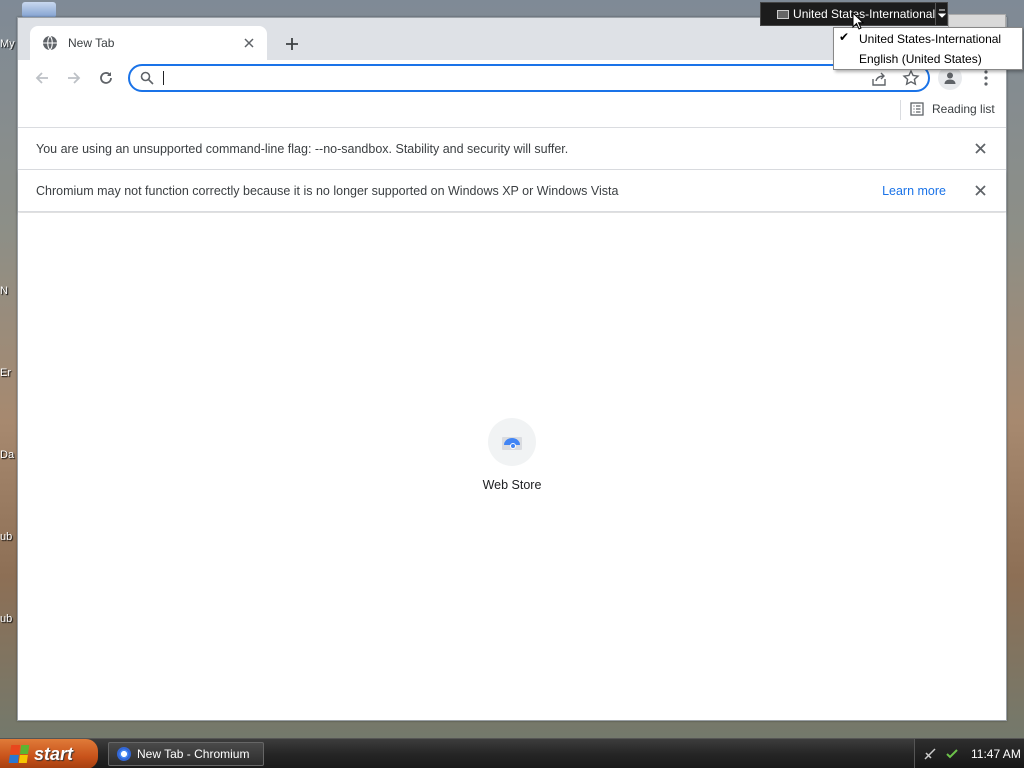  Describe the element at coordinates (50, 43) in the screenshot. I see `globe-icon` at that location.